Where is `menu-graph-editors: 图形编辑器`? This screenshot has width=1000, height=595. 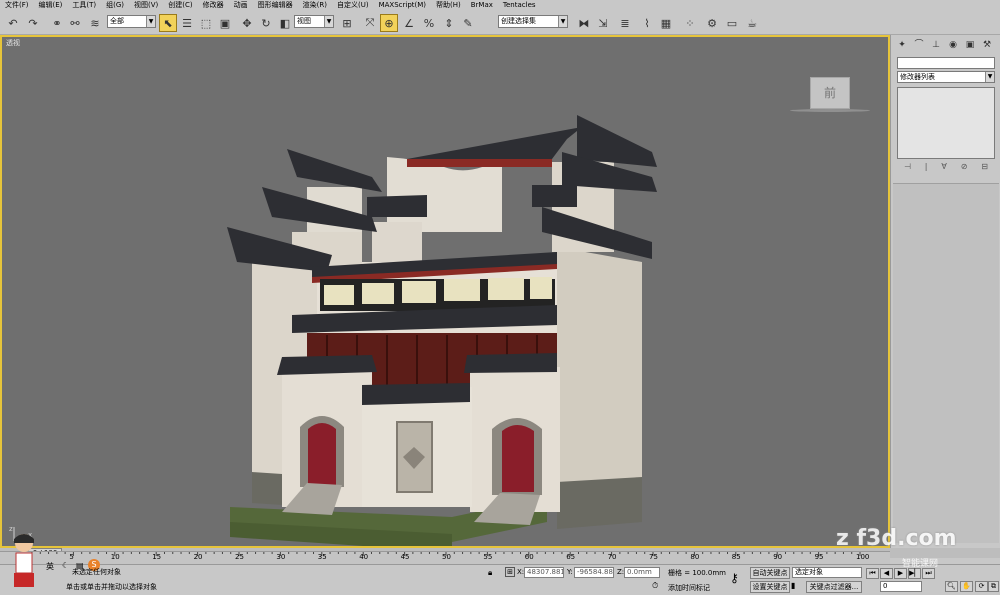 menu-graph-editors: 图形编辑器 is located at coordinates (275, 5).